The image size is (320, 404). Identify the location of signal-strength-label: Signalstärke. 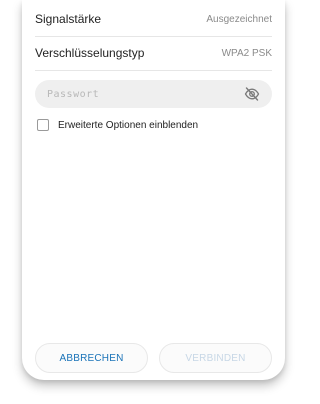
(68, 19).